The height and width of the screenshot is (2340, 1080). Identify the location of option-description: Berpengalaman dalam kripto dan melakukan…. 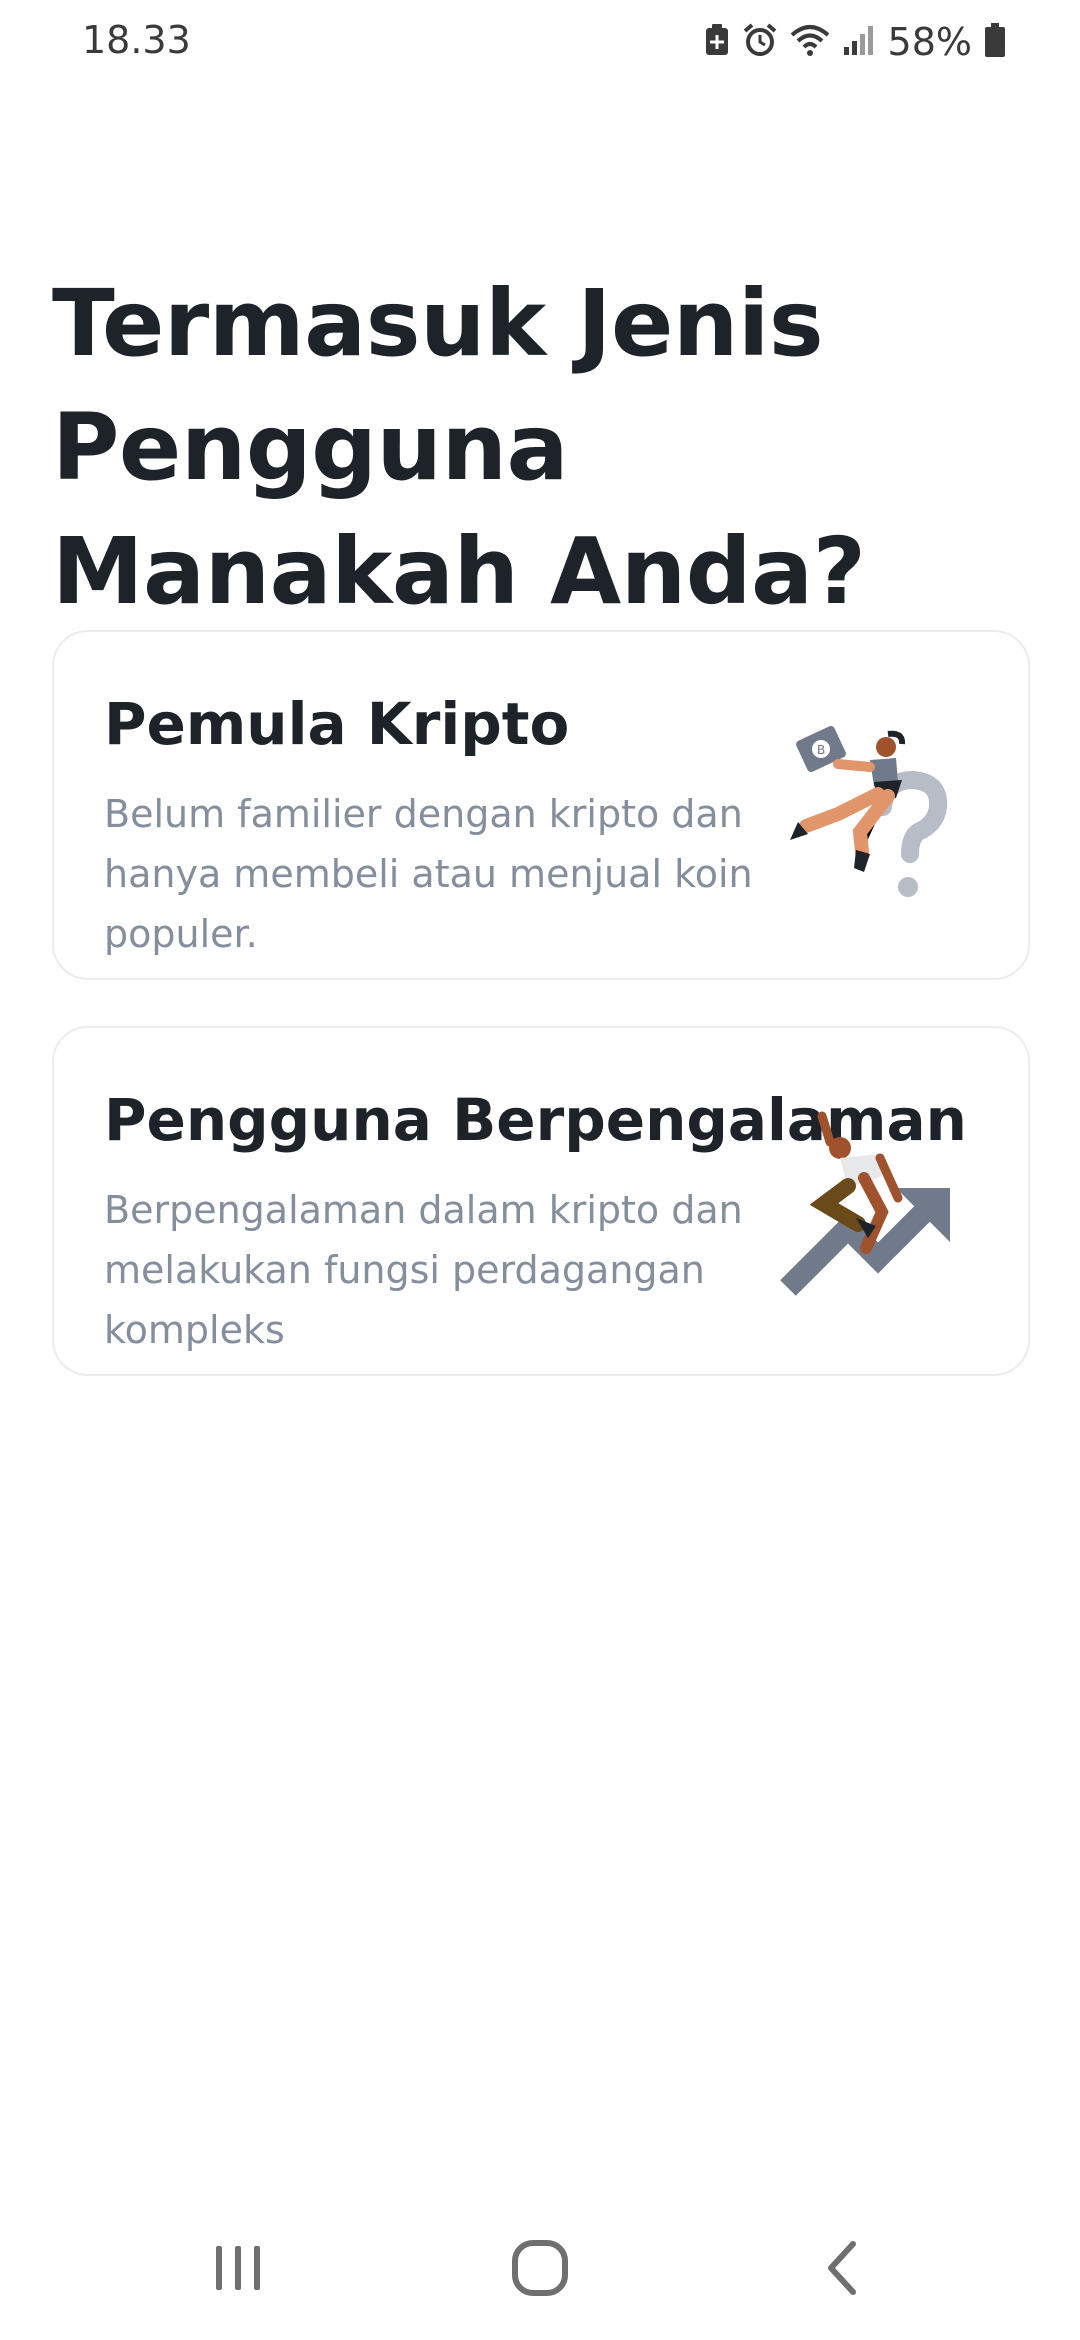
(423, 1270).